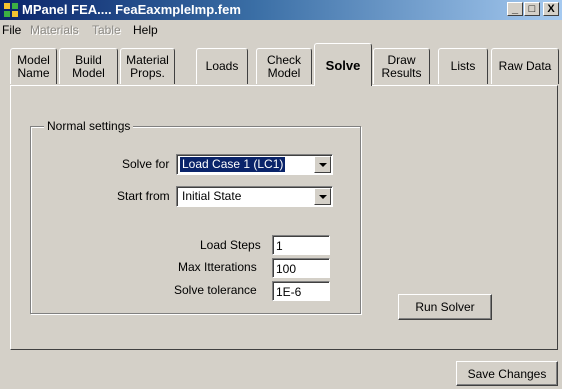 This screenshot has height=389, width=562. Describe the element at coordinates (143, 196) in the screenshot. I see `start-from-label: Start from` at that location.